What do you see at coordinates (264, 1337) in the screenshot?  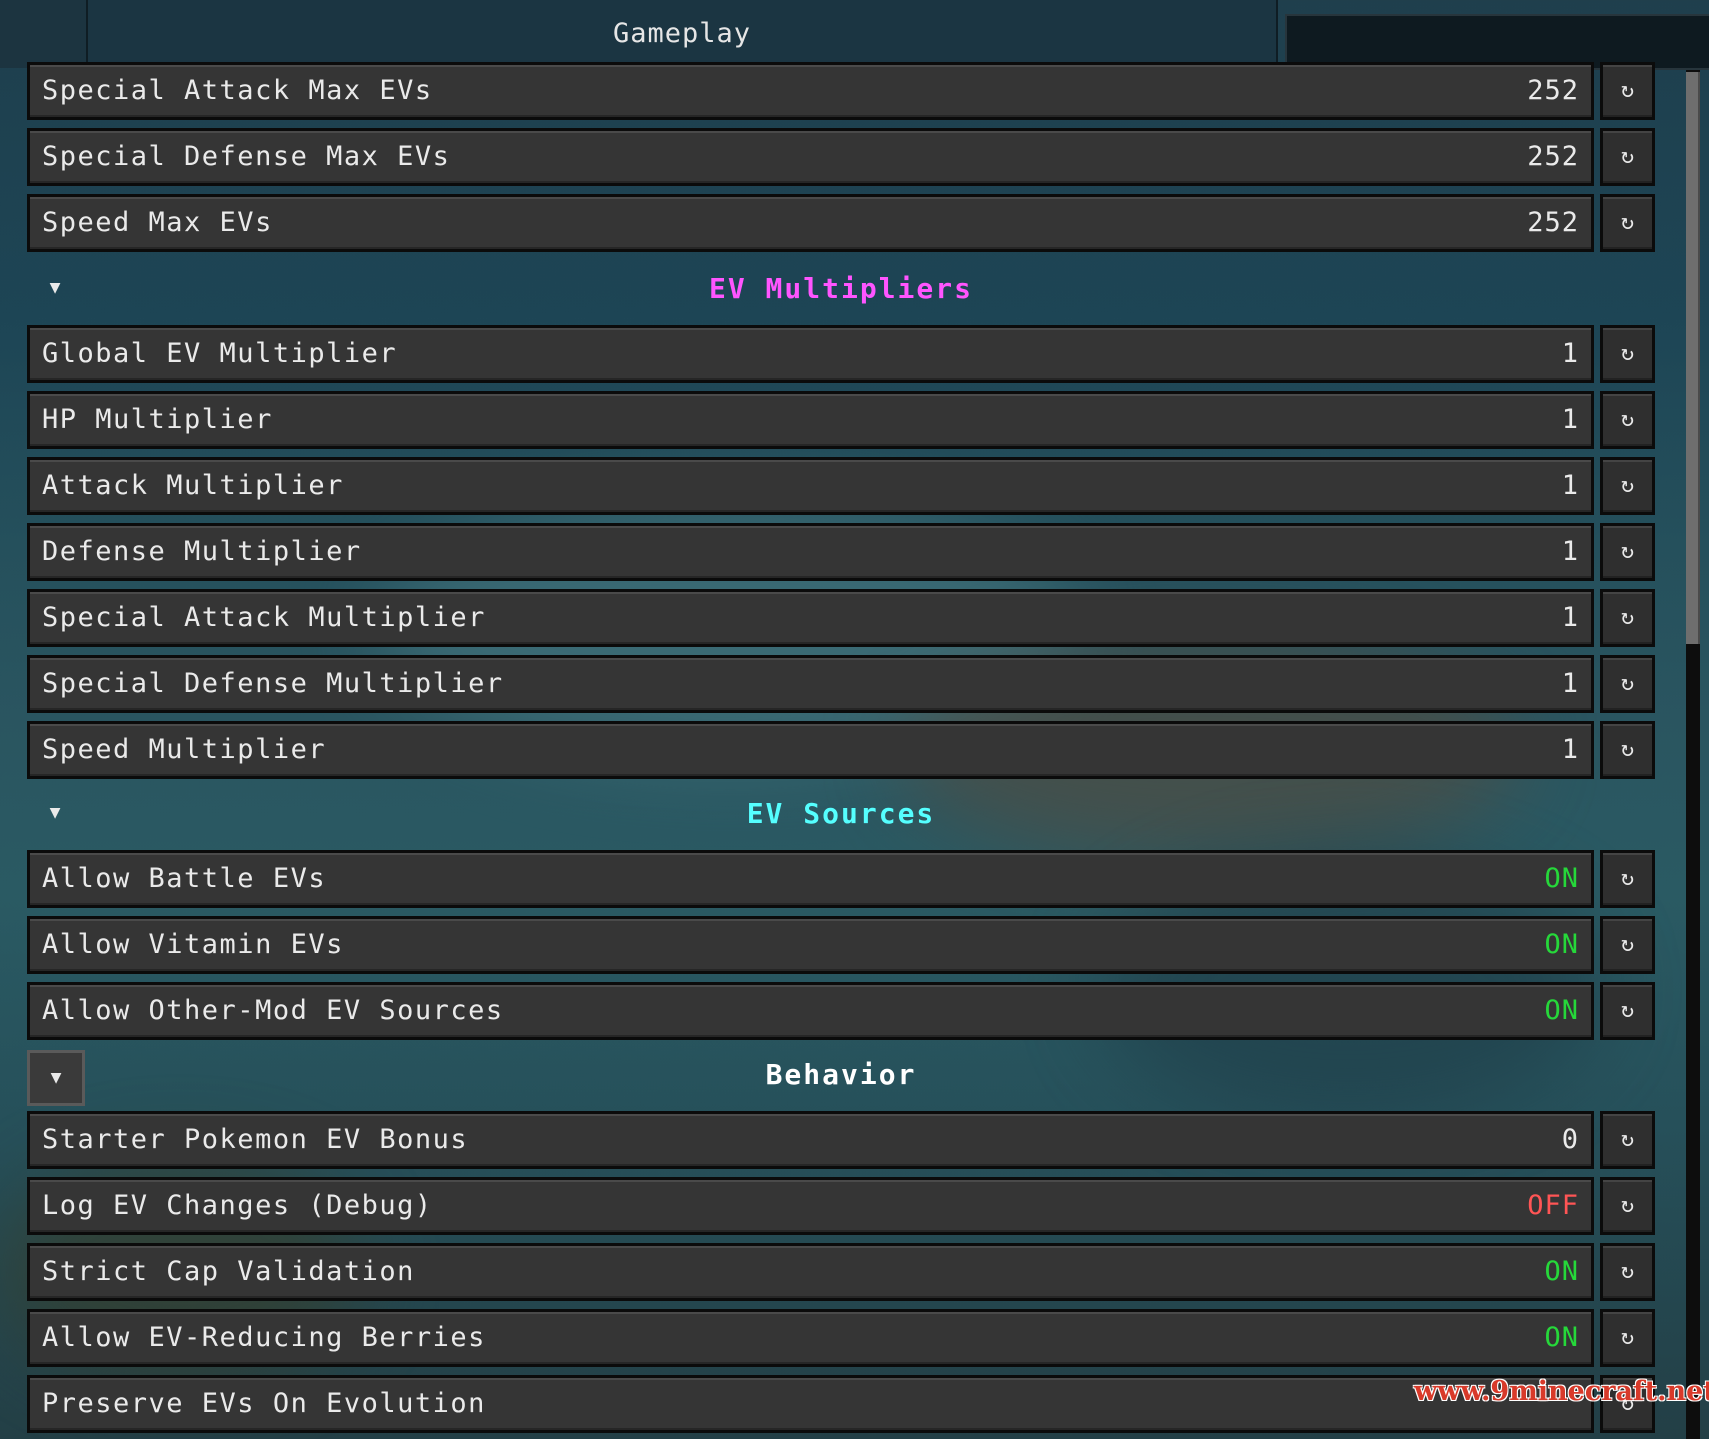 I see `setting-label: Allow EV-Reducing Berries` at bounding box center [264, 1337].